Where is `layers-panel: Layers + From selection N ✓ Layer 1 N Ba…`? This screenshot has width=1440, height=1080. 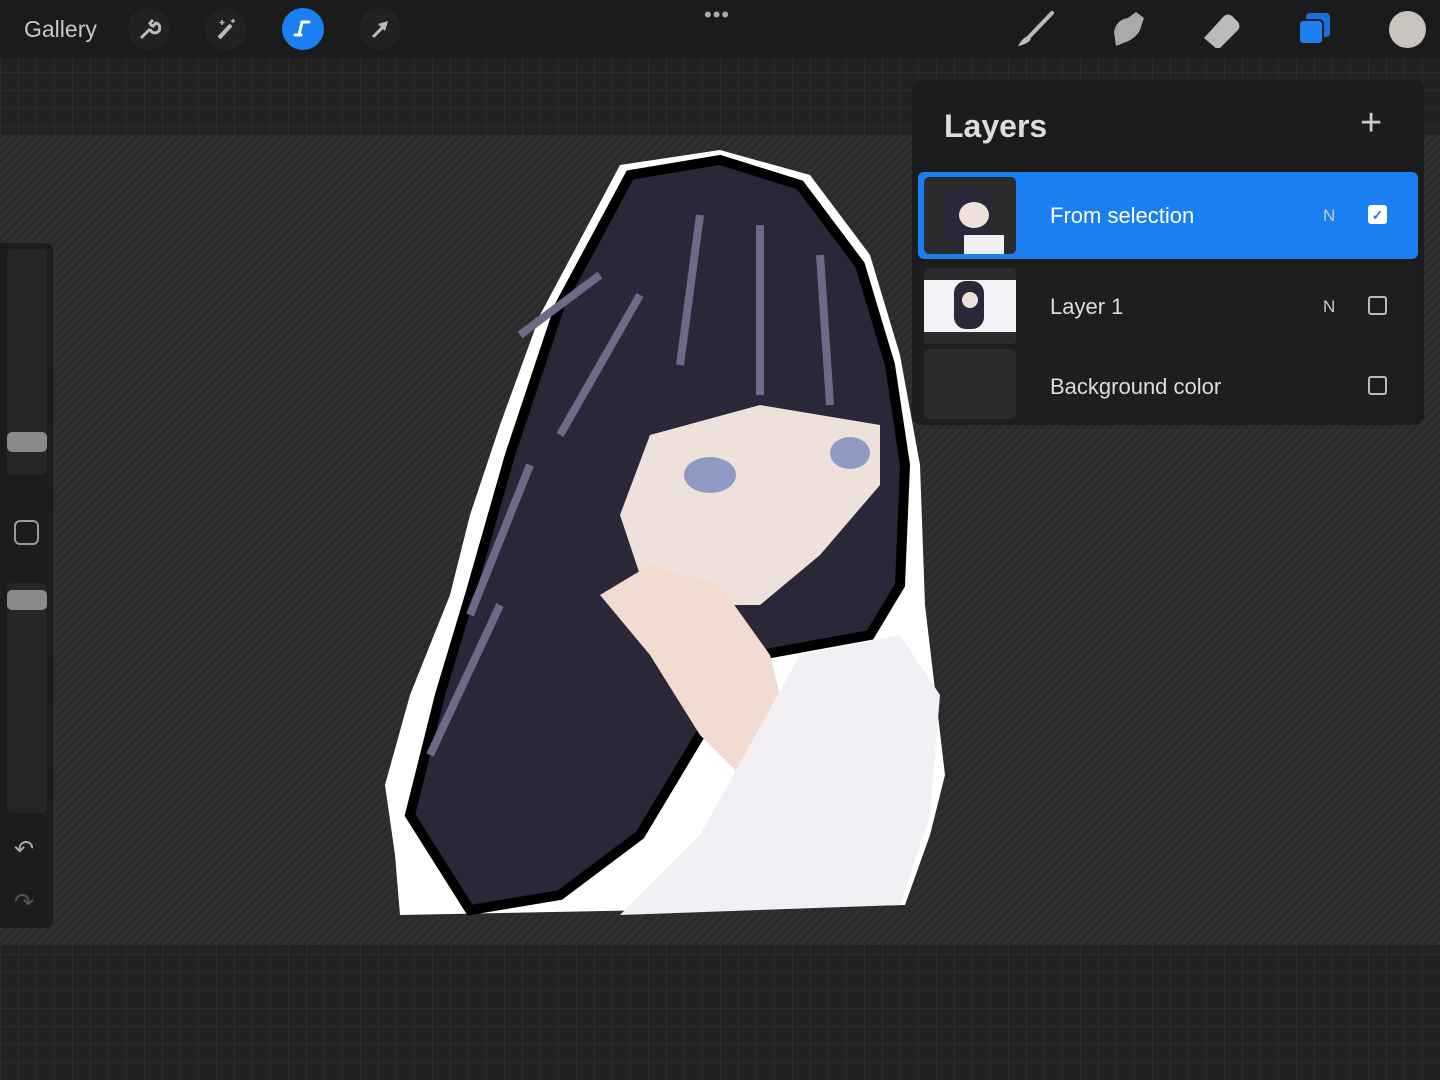 layers-panel: Layers + From selection N ✓ Layer 1 N Ba… is located at coordinates (1168, 252).